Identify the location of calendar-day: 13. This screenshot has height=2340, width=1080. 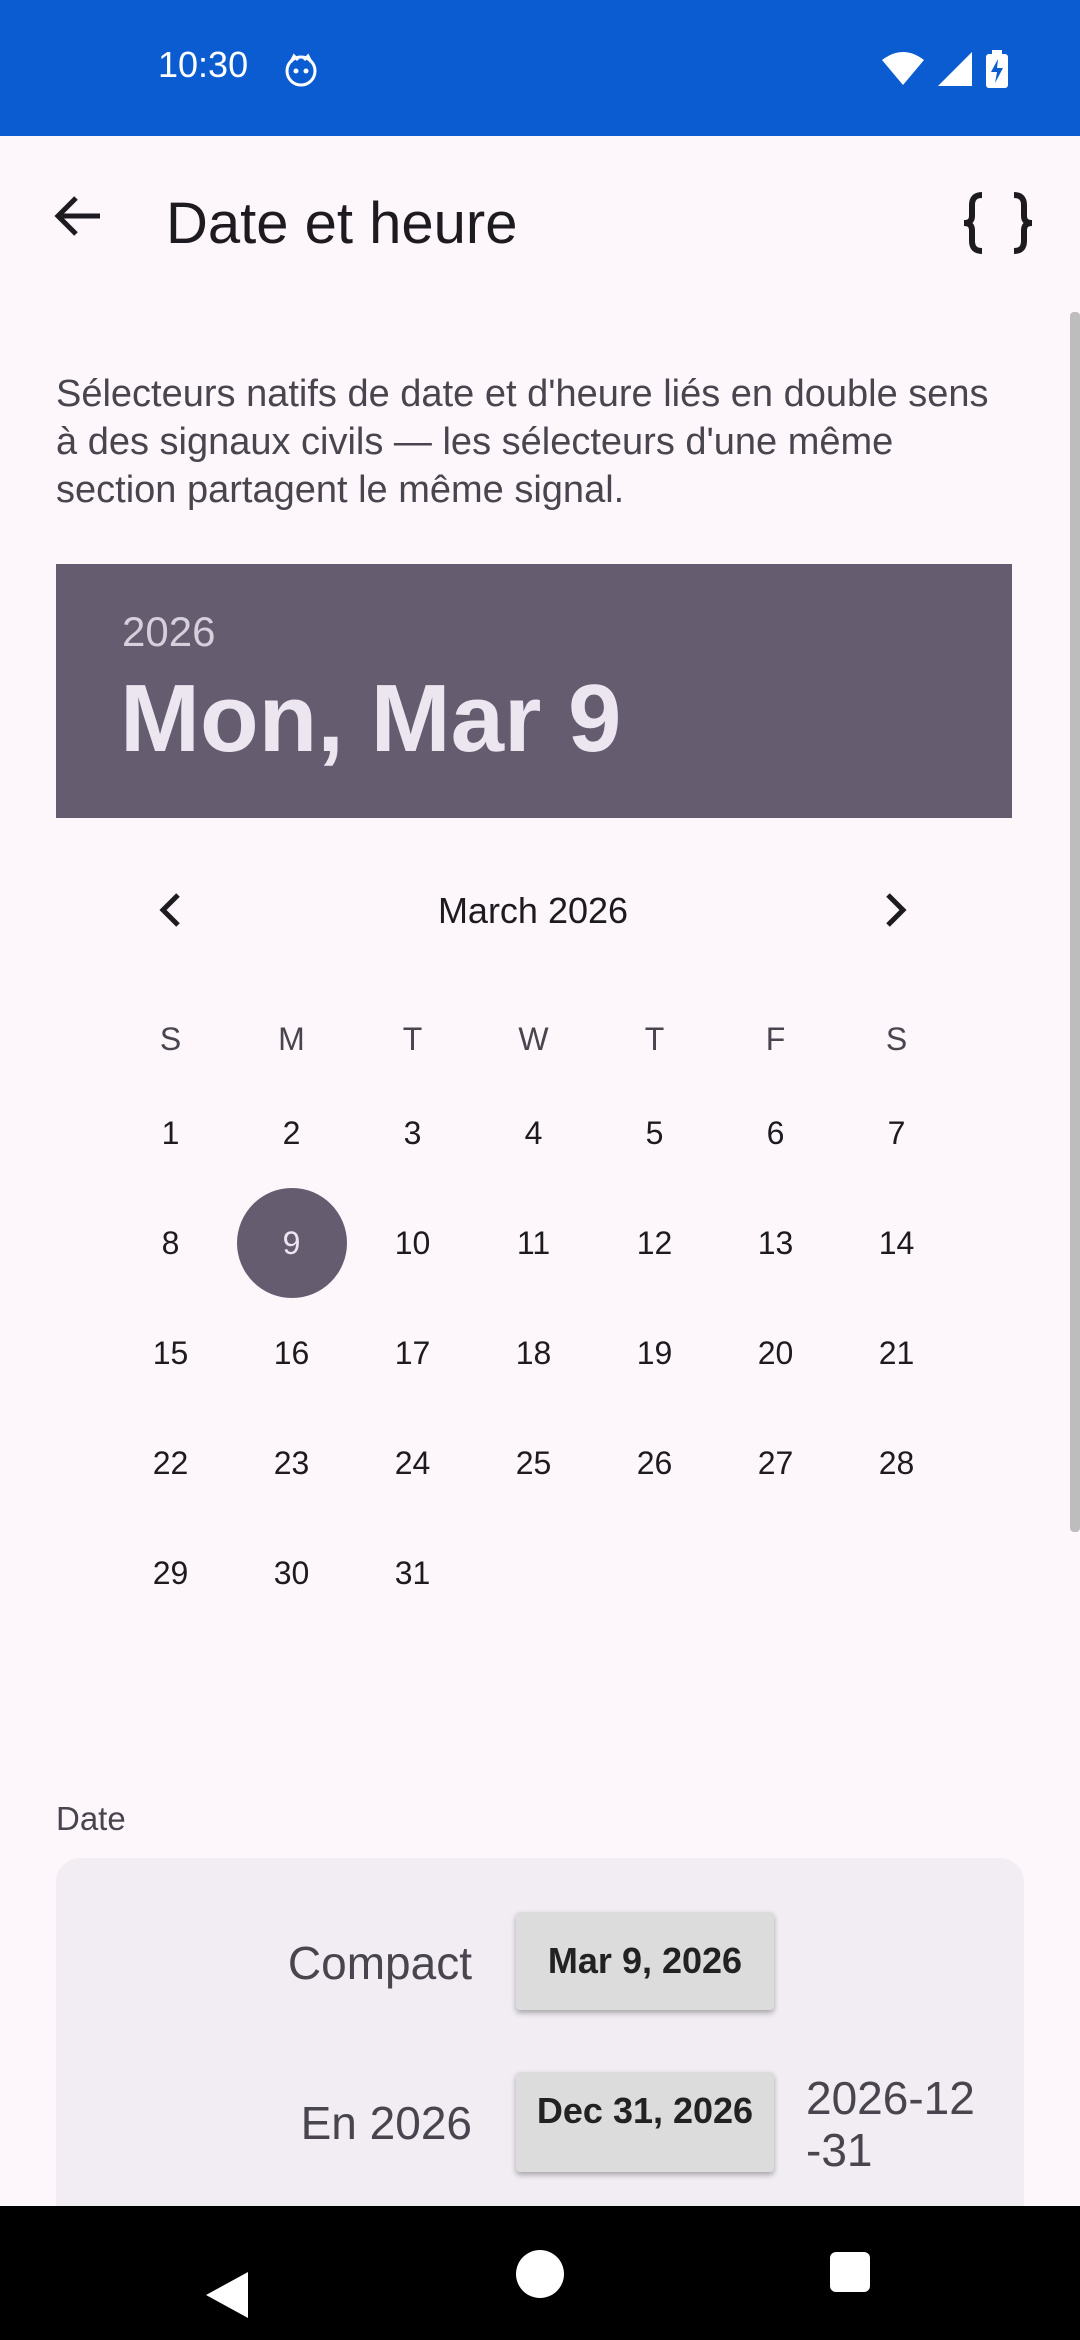
(775, 1243).